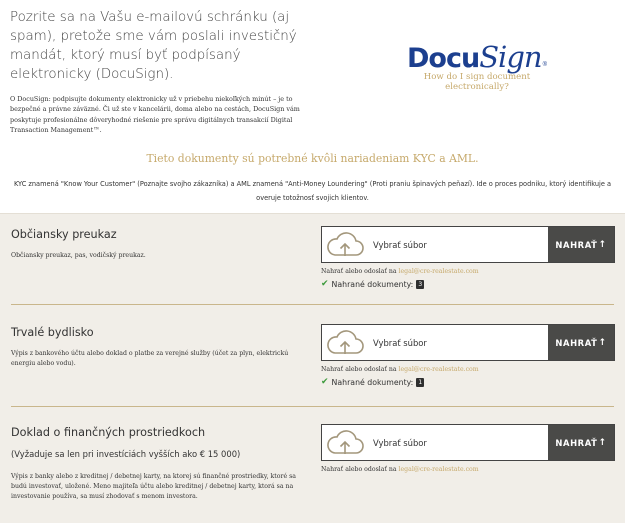 This screenshot has width=625, height=523. What do you see at coordinates (420, 284) in the screenshot?
I see `uploaded-count-badge: 3` at bounding box center [420, 284].